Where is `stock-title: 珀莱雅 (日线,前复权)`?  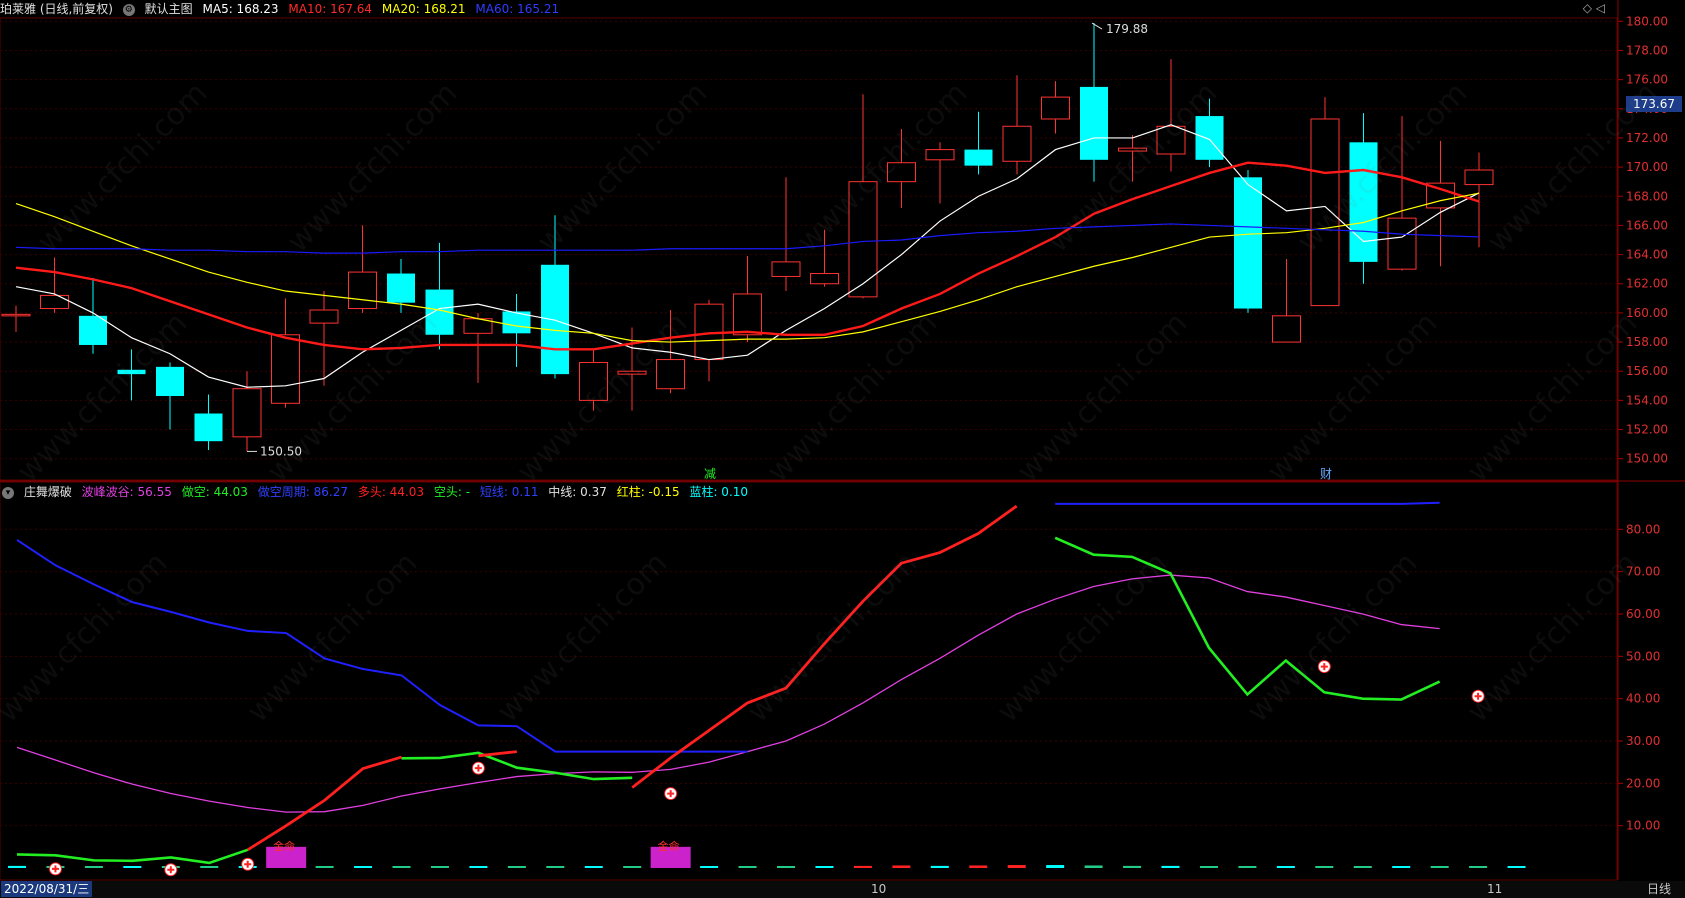 stock-title: 珀莱雅 (日线,前复权) is located at coordinates (56, 9).